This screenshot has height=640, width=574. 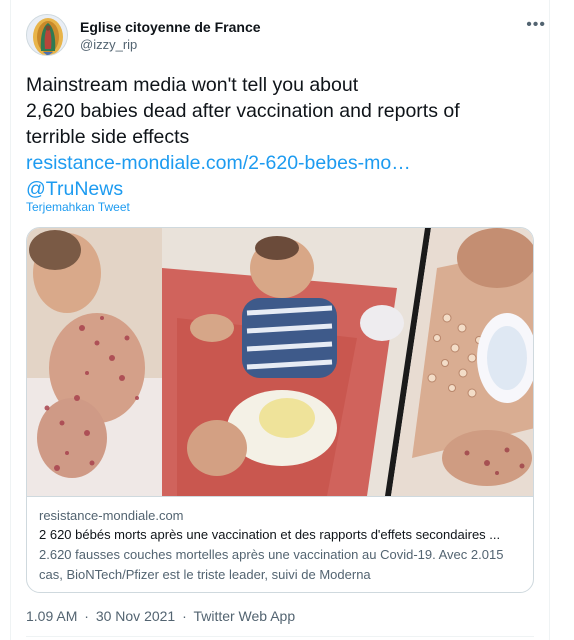 What do you see at coordinates (280, 636) in the screenshot?
I see `divider` at bounding box center [280, 636].